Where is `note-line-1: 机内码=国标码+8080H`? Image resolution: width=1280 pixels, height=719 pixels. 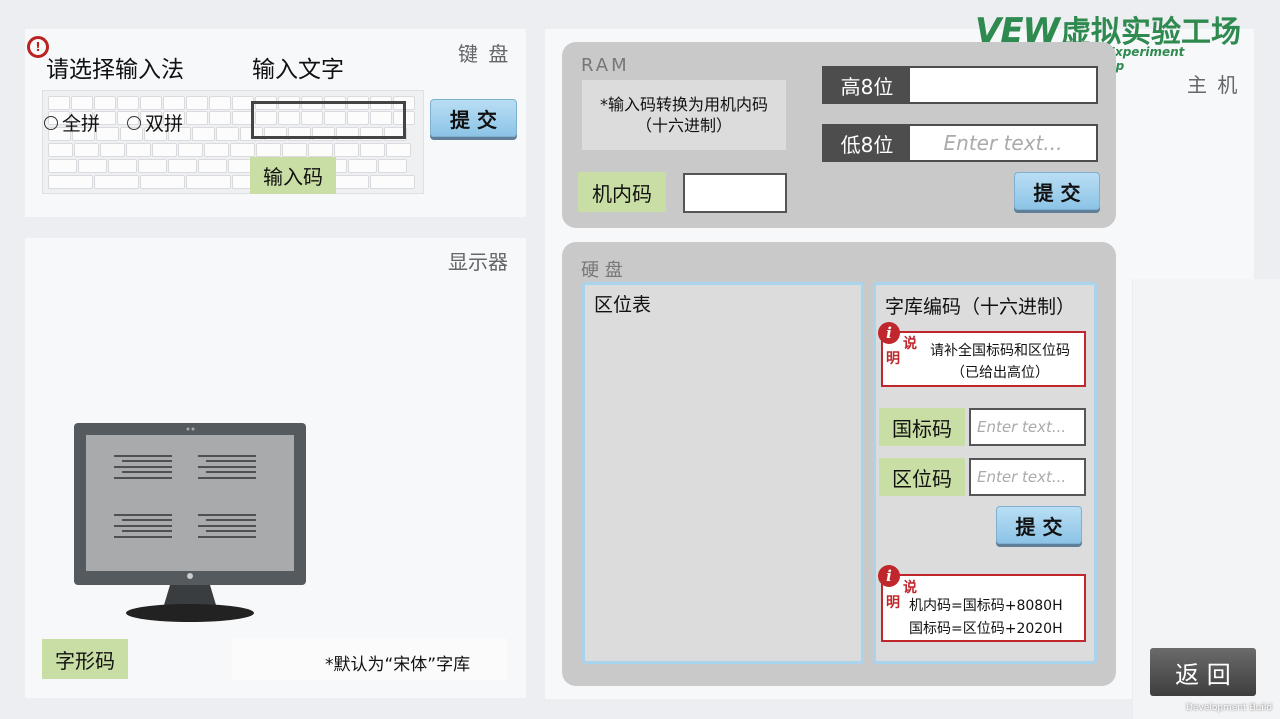
note-line-1: 机内码=国标码+8080H is located at coordinates (986, 606).